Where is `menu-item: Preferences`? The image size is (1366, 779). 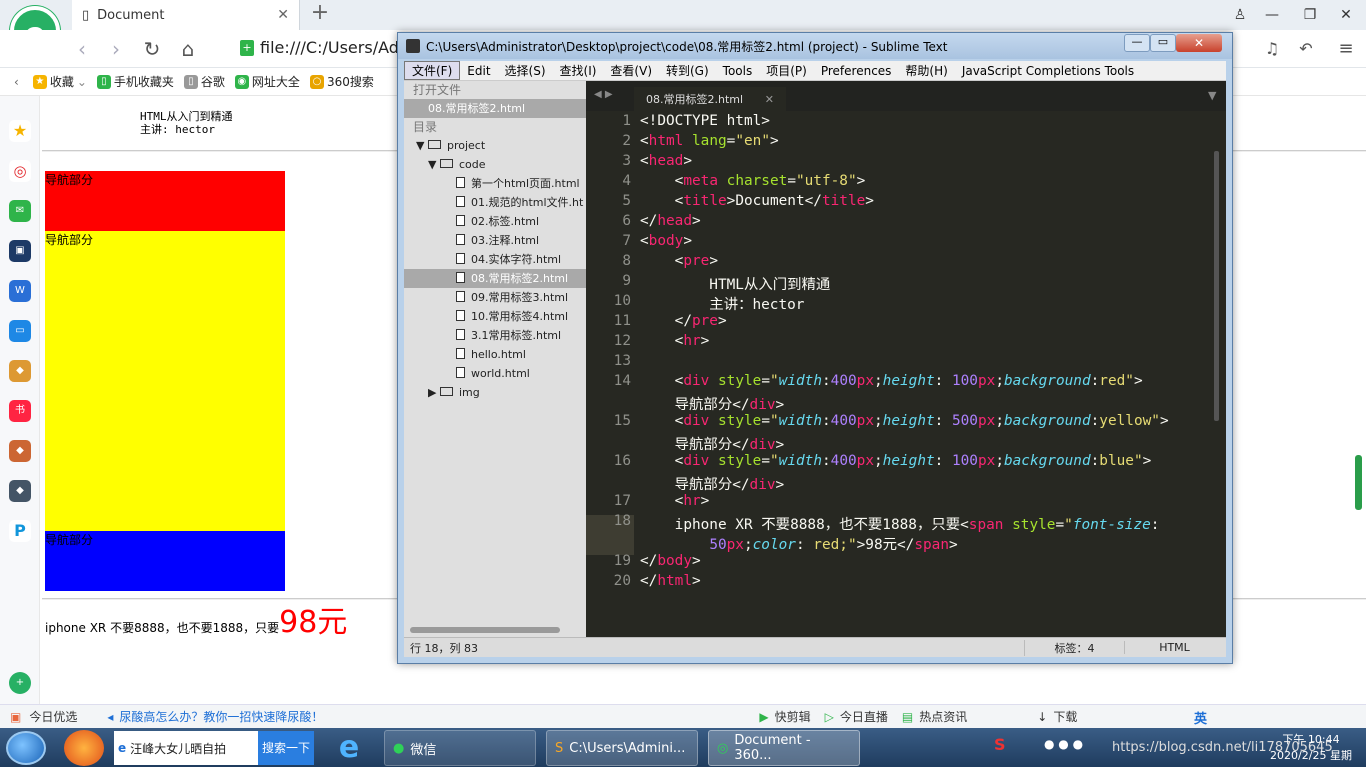
menu-item: Preferences is located at coordinates (856, 71).